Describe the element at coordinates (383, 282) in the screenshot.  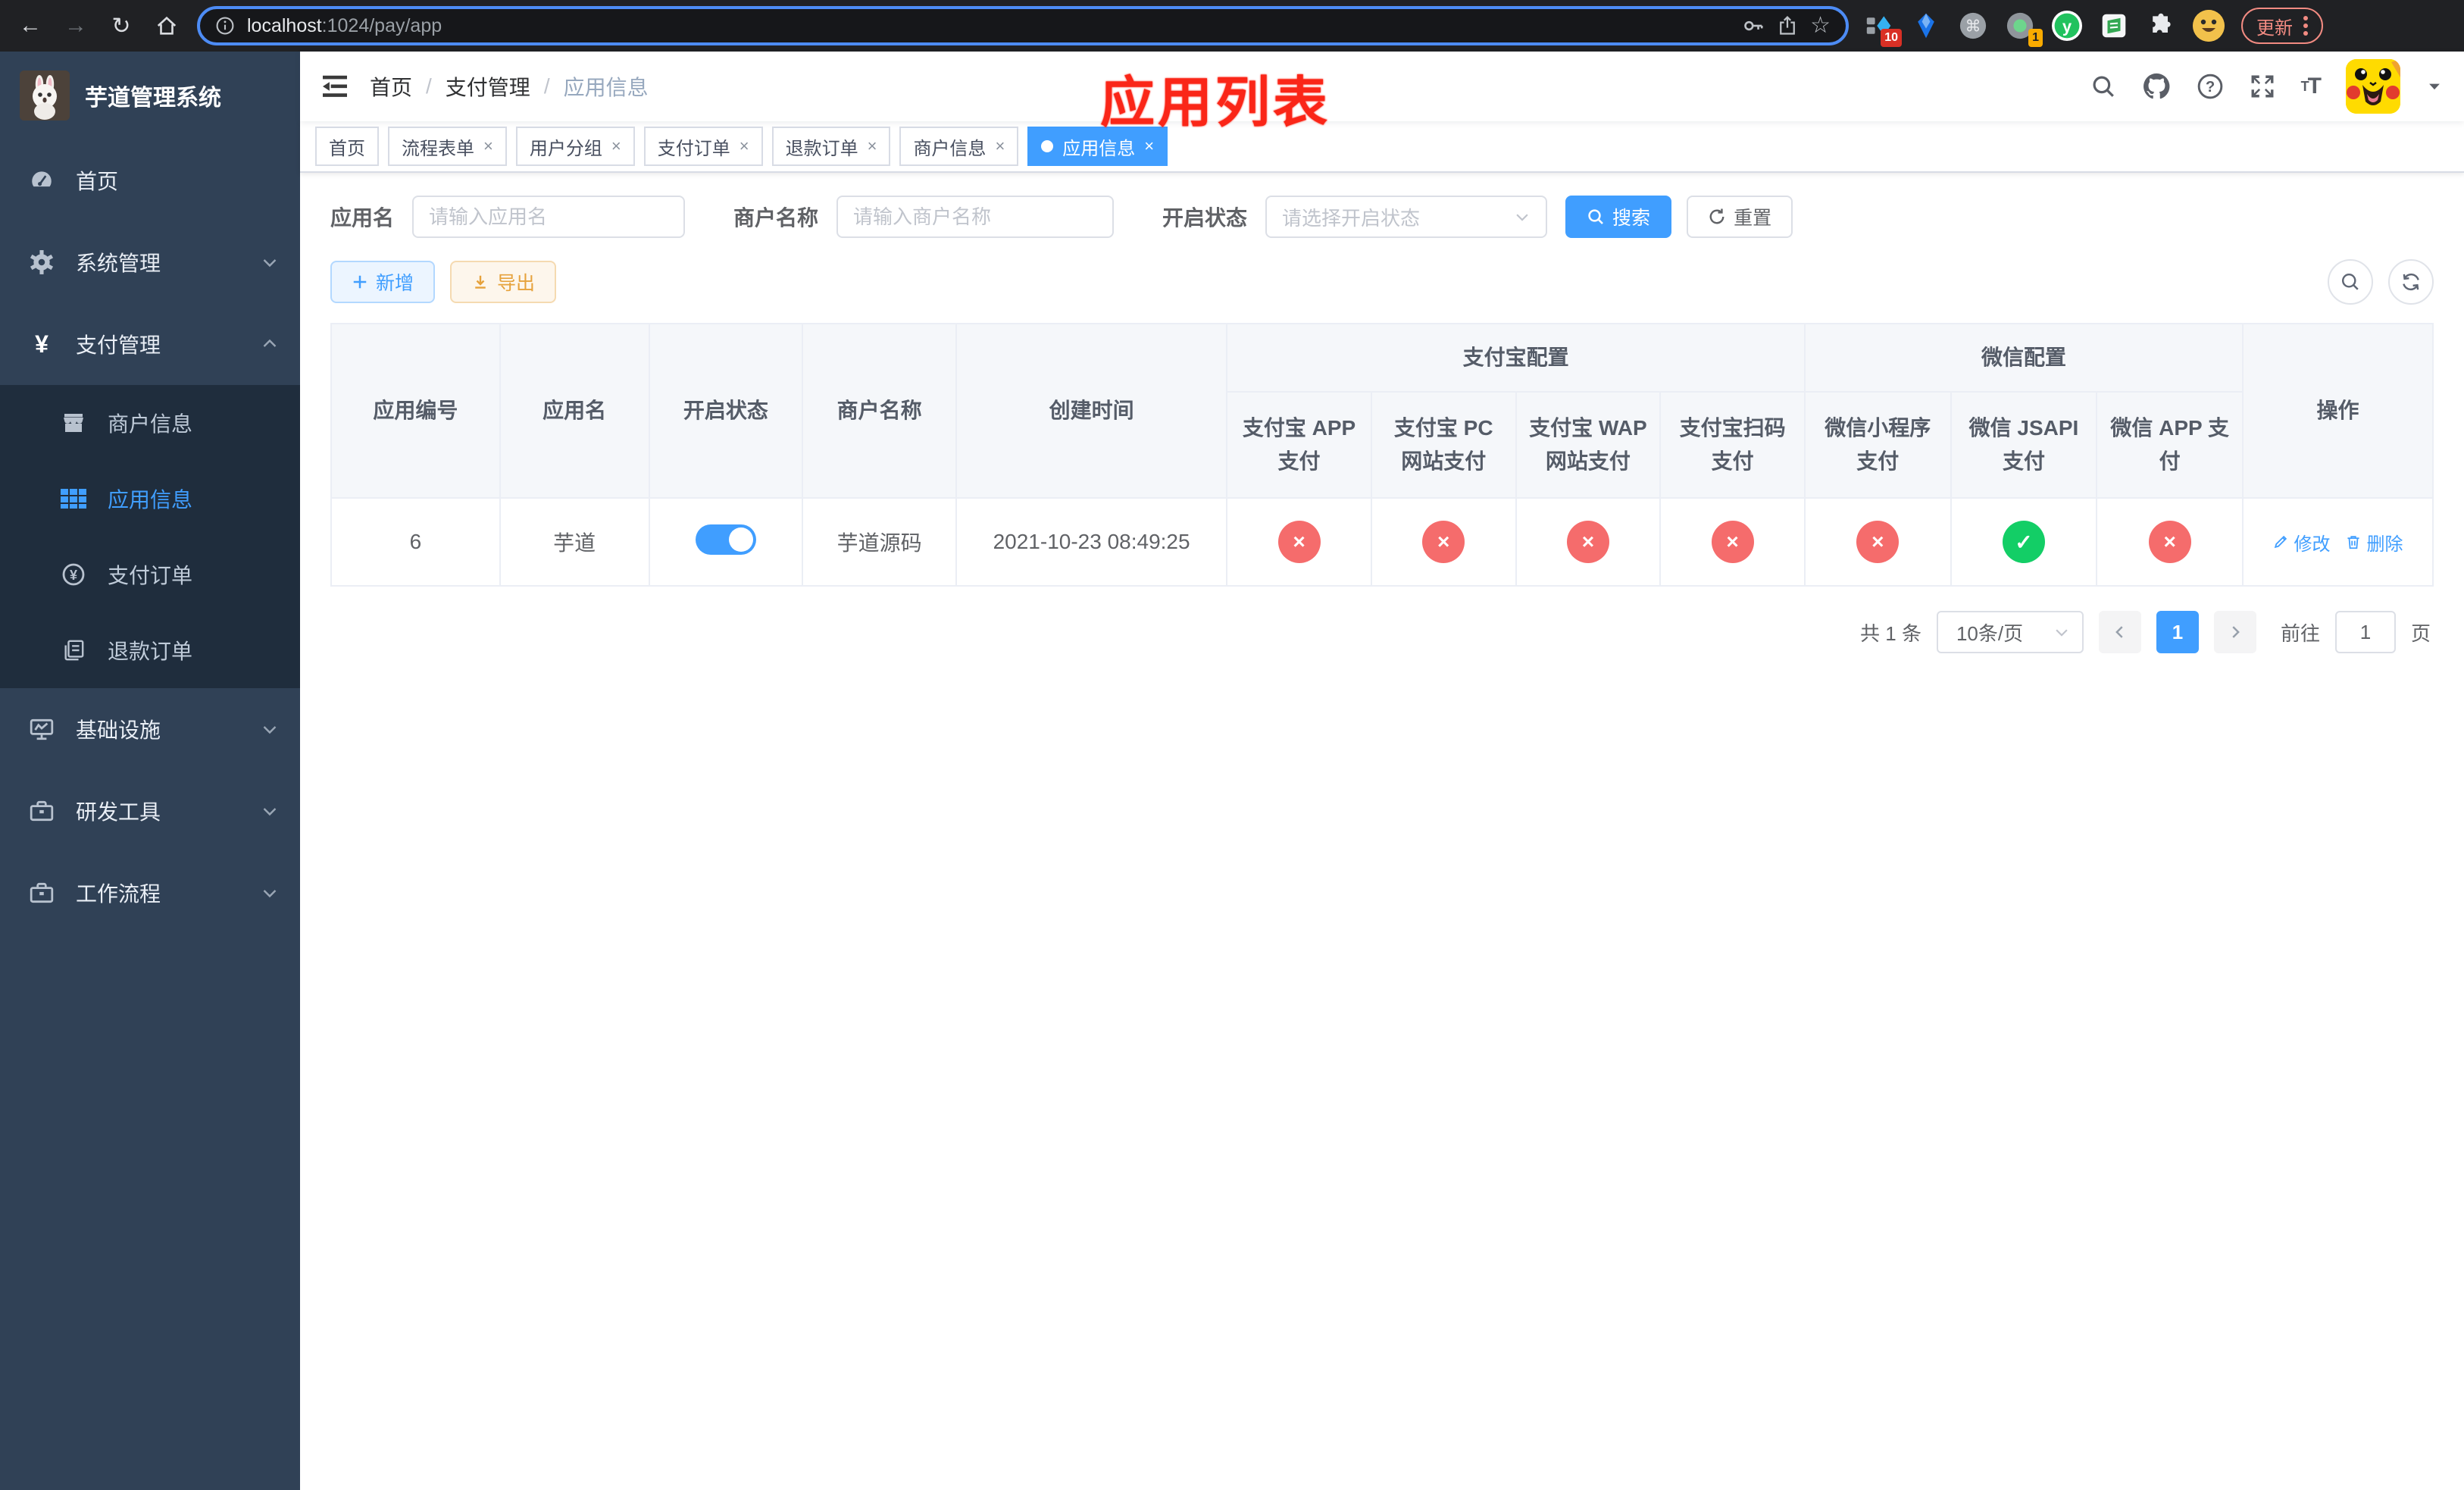
I see `add-button: 新增` at that location.